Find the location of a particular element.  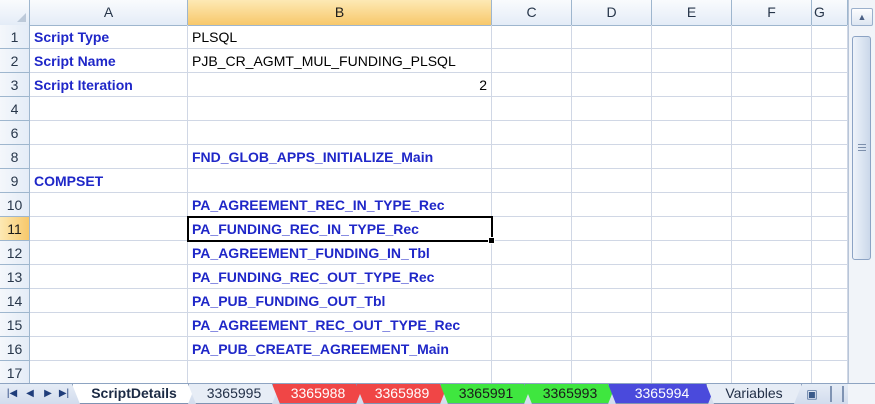

sheet-tab-3365993: 3365993 is located at coordinates (570, 394).